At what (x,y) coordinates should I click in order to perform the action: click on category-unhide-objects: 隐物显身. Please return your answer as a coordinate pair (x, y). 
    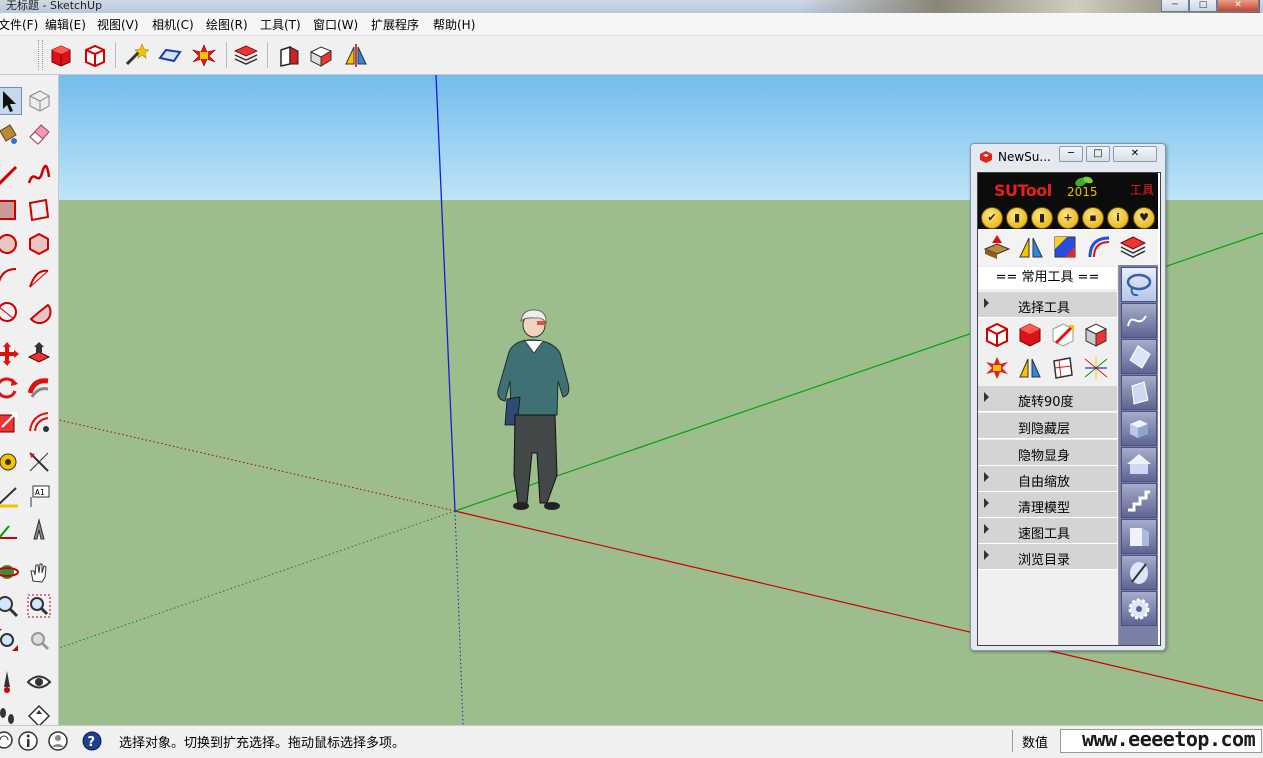
    Looking at the image, I should click on (1047, 453).